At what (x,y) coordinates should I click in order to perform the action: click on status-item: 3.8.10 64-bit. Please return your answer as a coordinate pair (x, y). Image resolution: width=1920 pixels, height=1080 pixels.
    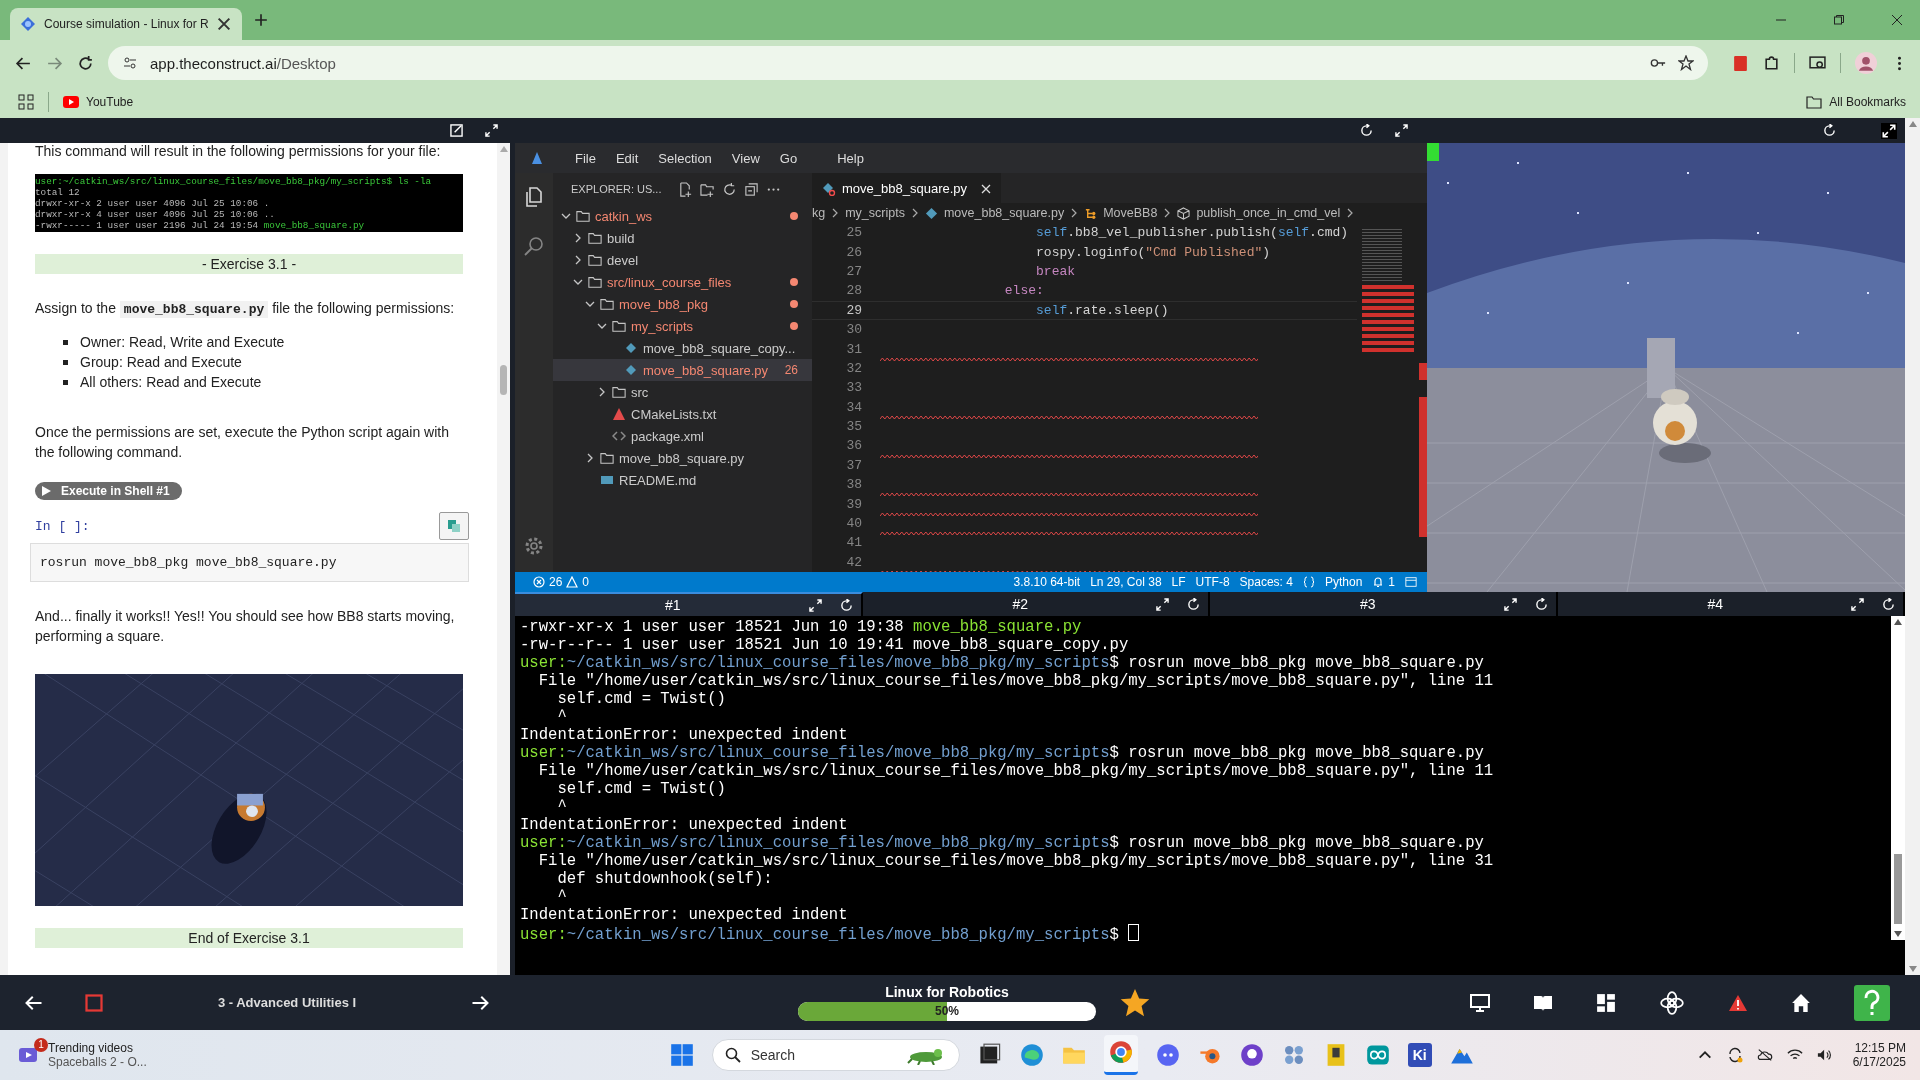
    Looking at the image, I should click on (1047, 582).